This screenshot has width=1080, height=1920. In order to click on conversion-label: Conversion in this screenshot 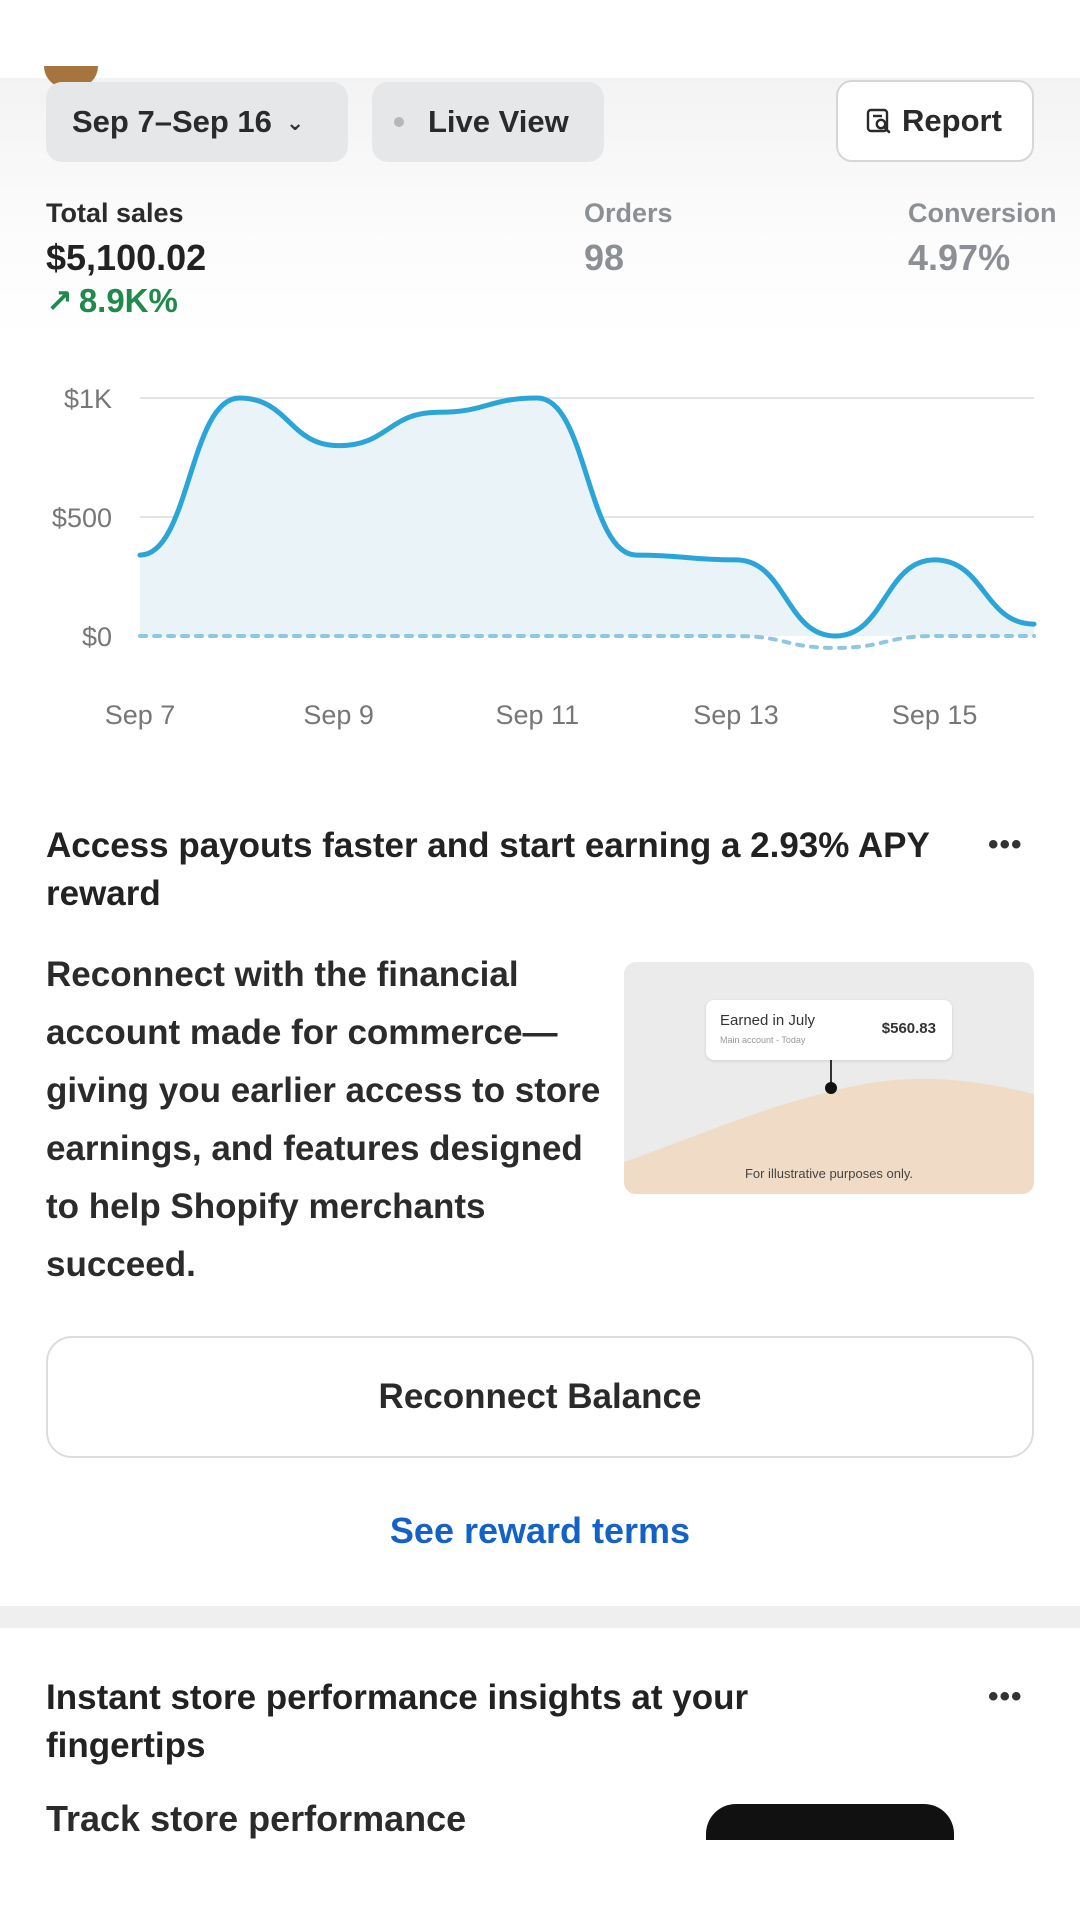, I will do `click(982, 213)`.